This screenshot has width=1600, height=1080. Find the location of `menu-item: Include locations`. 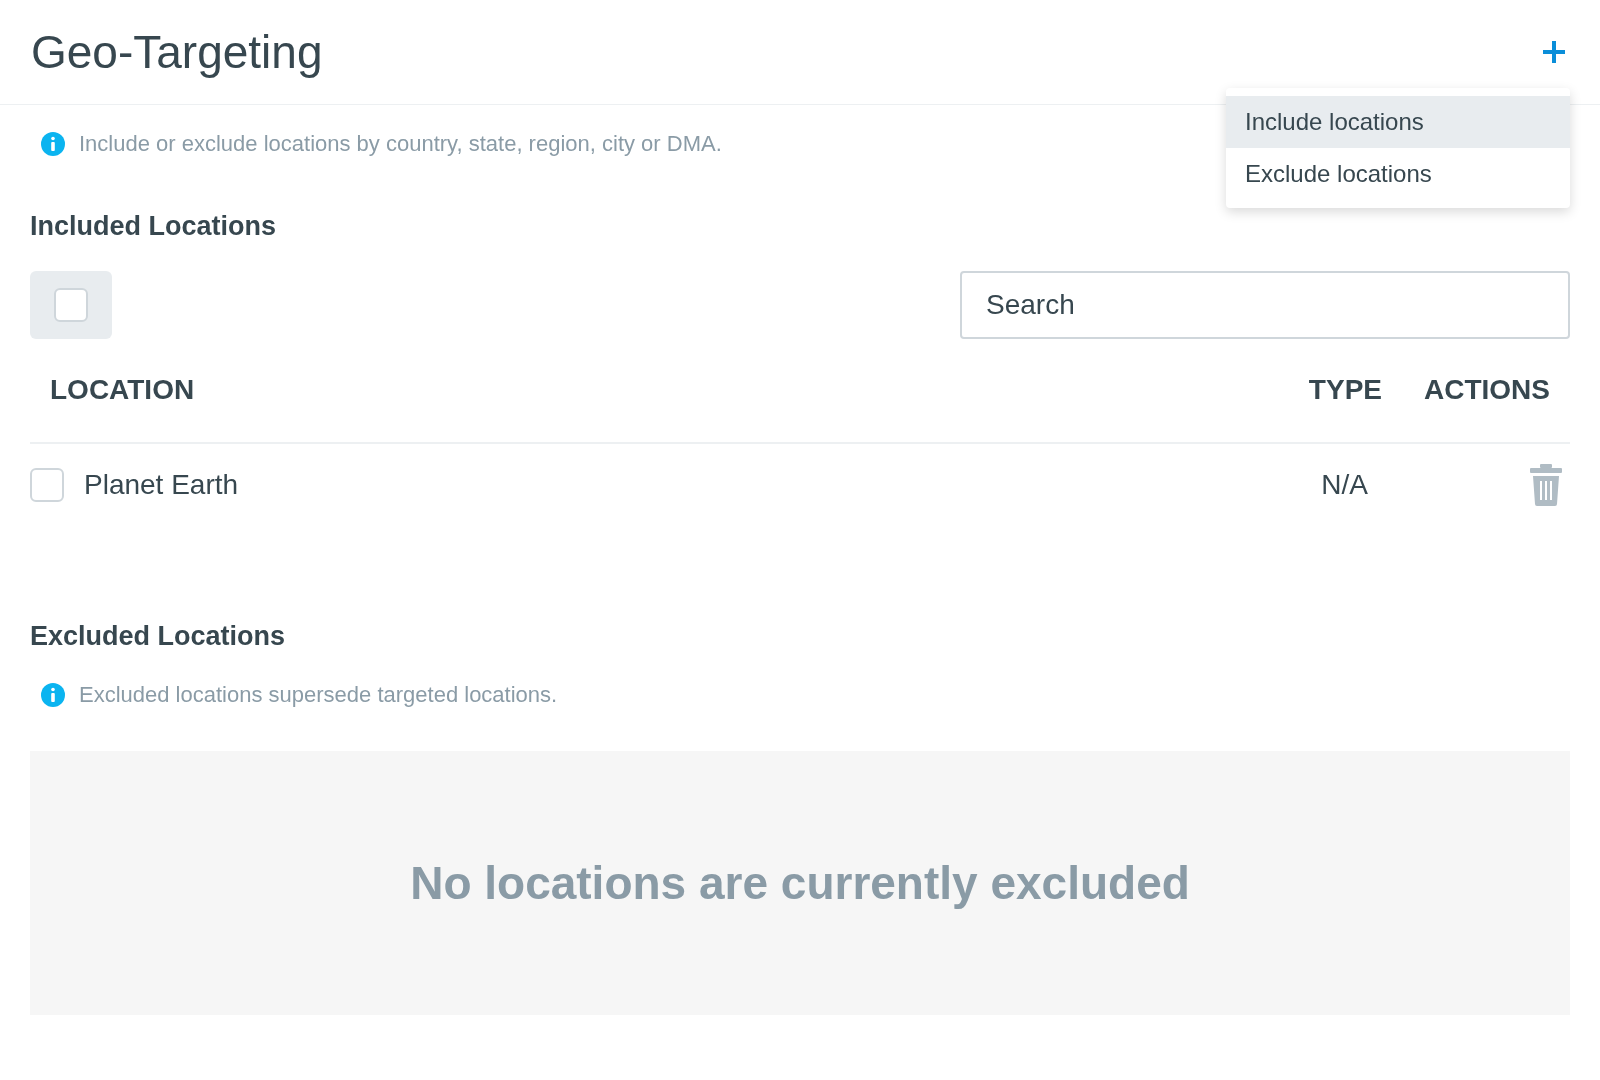

menu-item: Include locations is located at coordinates (1398, 122).